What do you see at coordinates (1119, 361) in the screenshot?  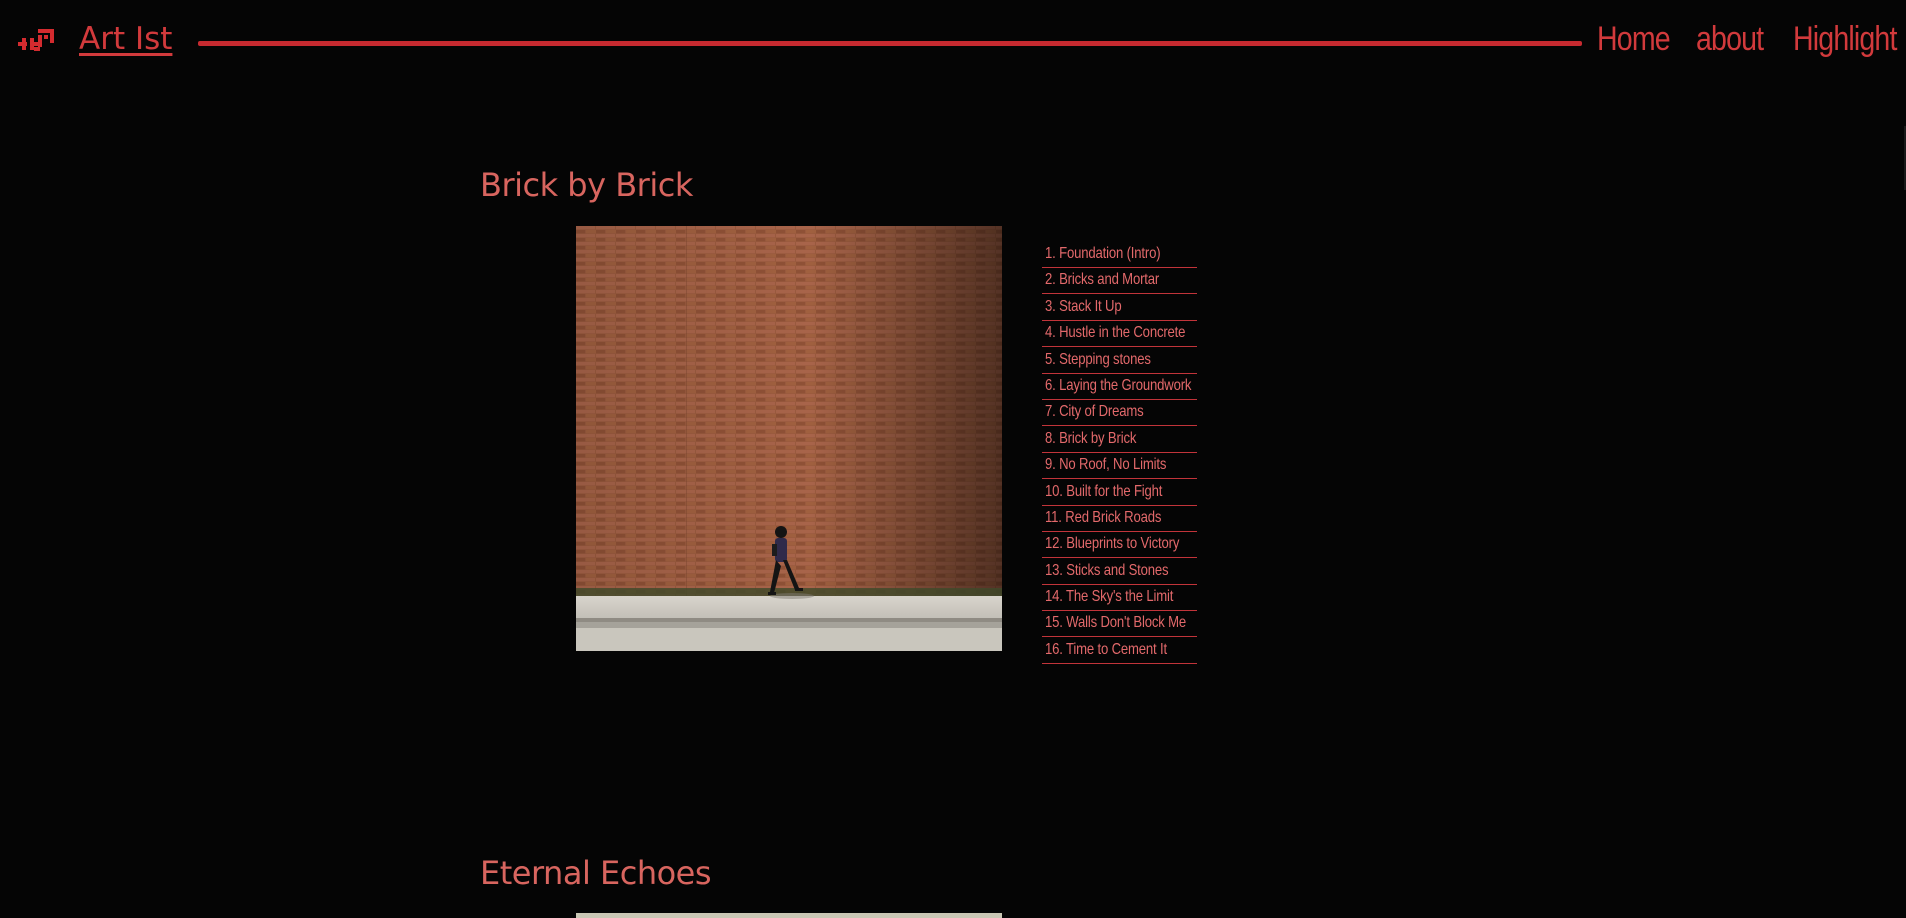 I see `track-item: 5. Stepping stones` at bounding box center [1119, 361].